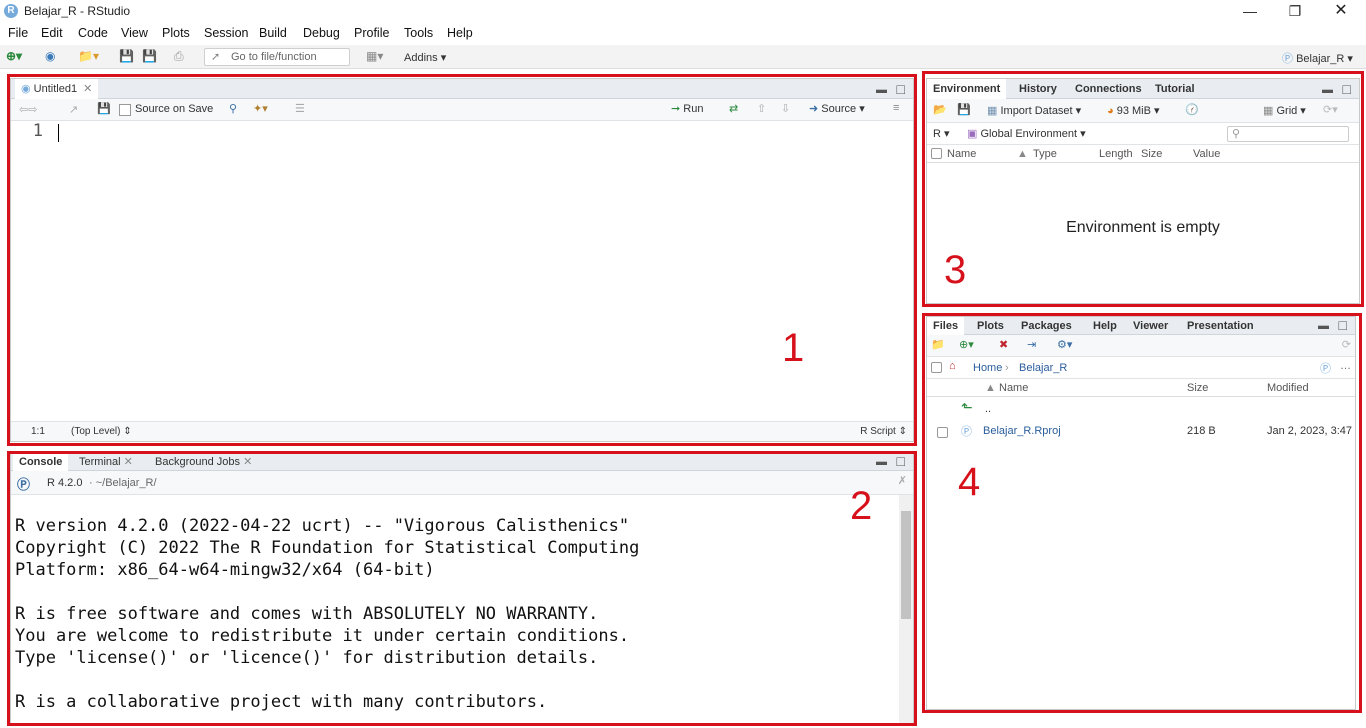 This screenshot has width=1366, height=728. I want to click on minimize-button: —, so click(1250, 11).